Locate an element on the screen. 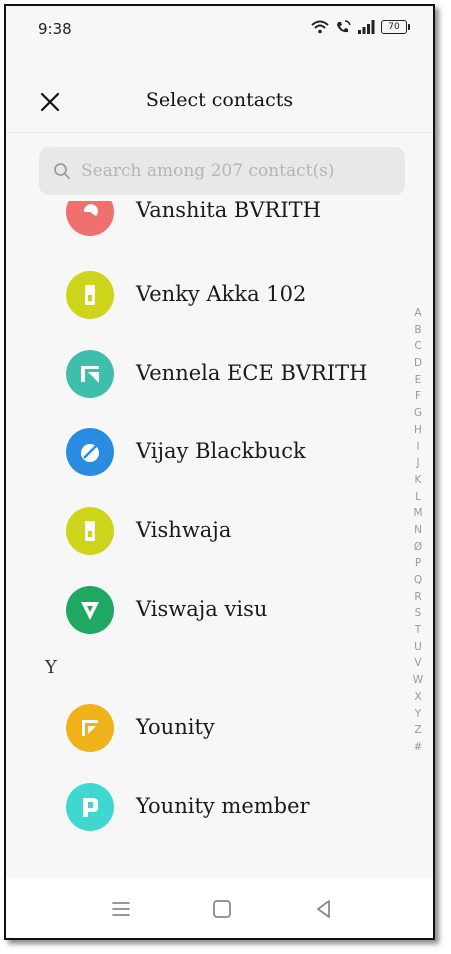 This screenshot has width=451, height=954. contact-name: Venky Akka 102 is located at coordinates (221, 294).